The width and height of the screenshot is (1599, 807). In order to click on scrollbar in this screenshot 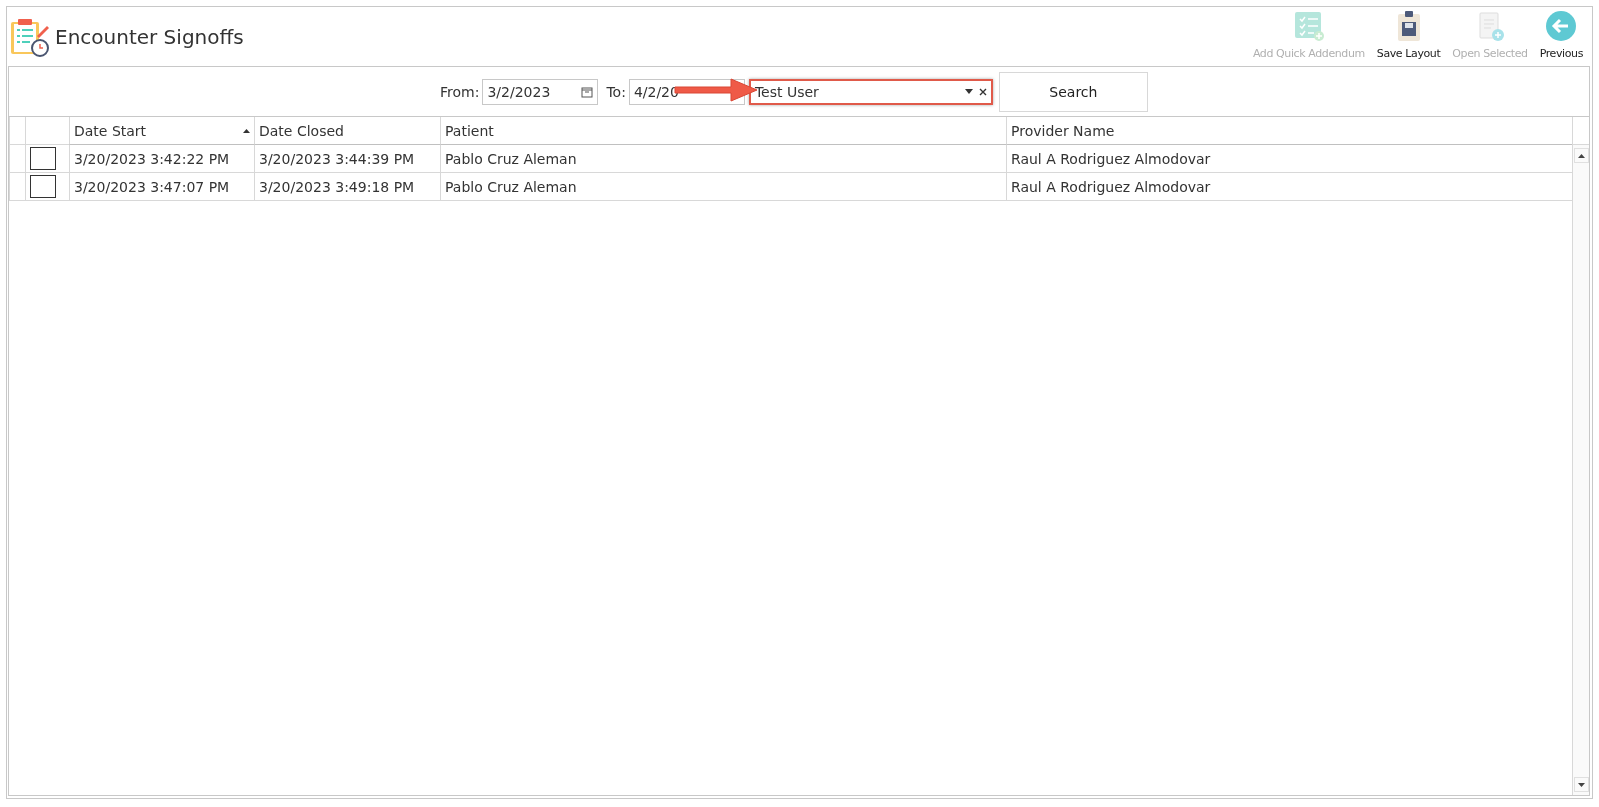, I will do `click(1580, 470)`.